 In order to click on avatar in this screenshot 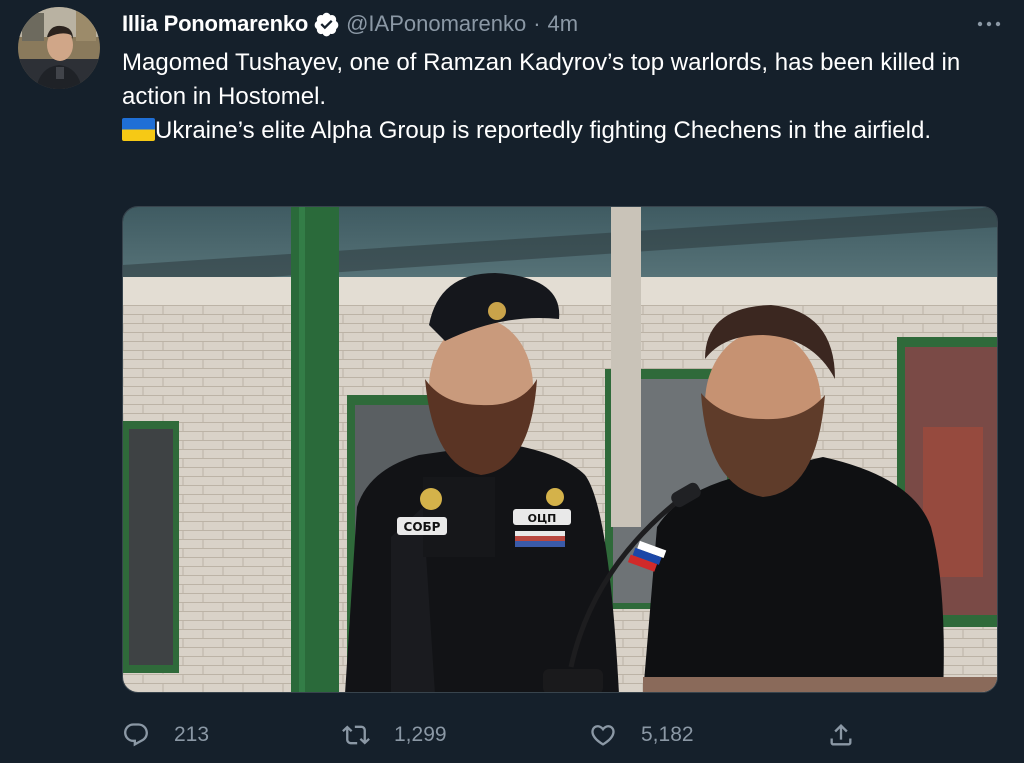, I will do `click(59, 48)`.